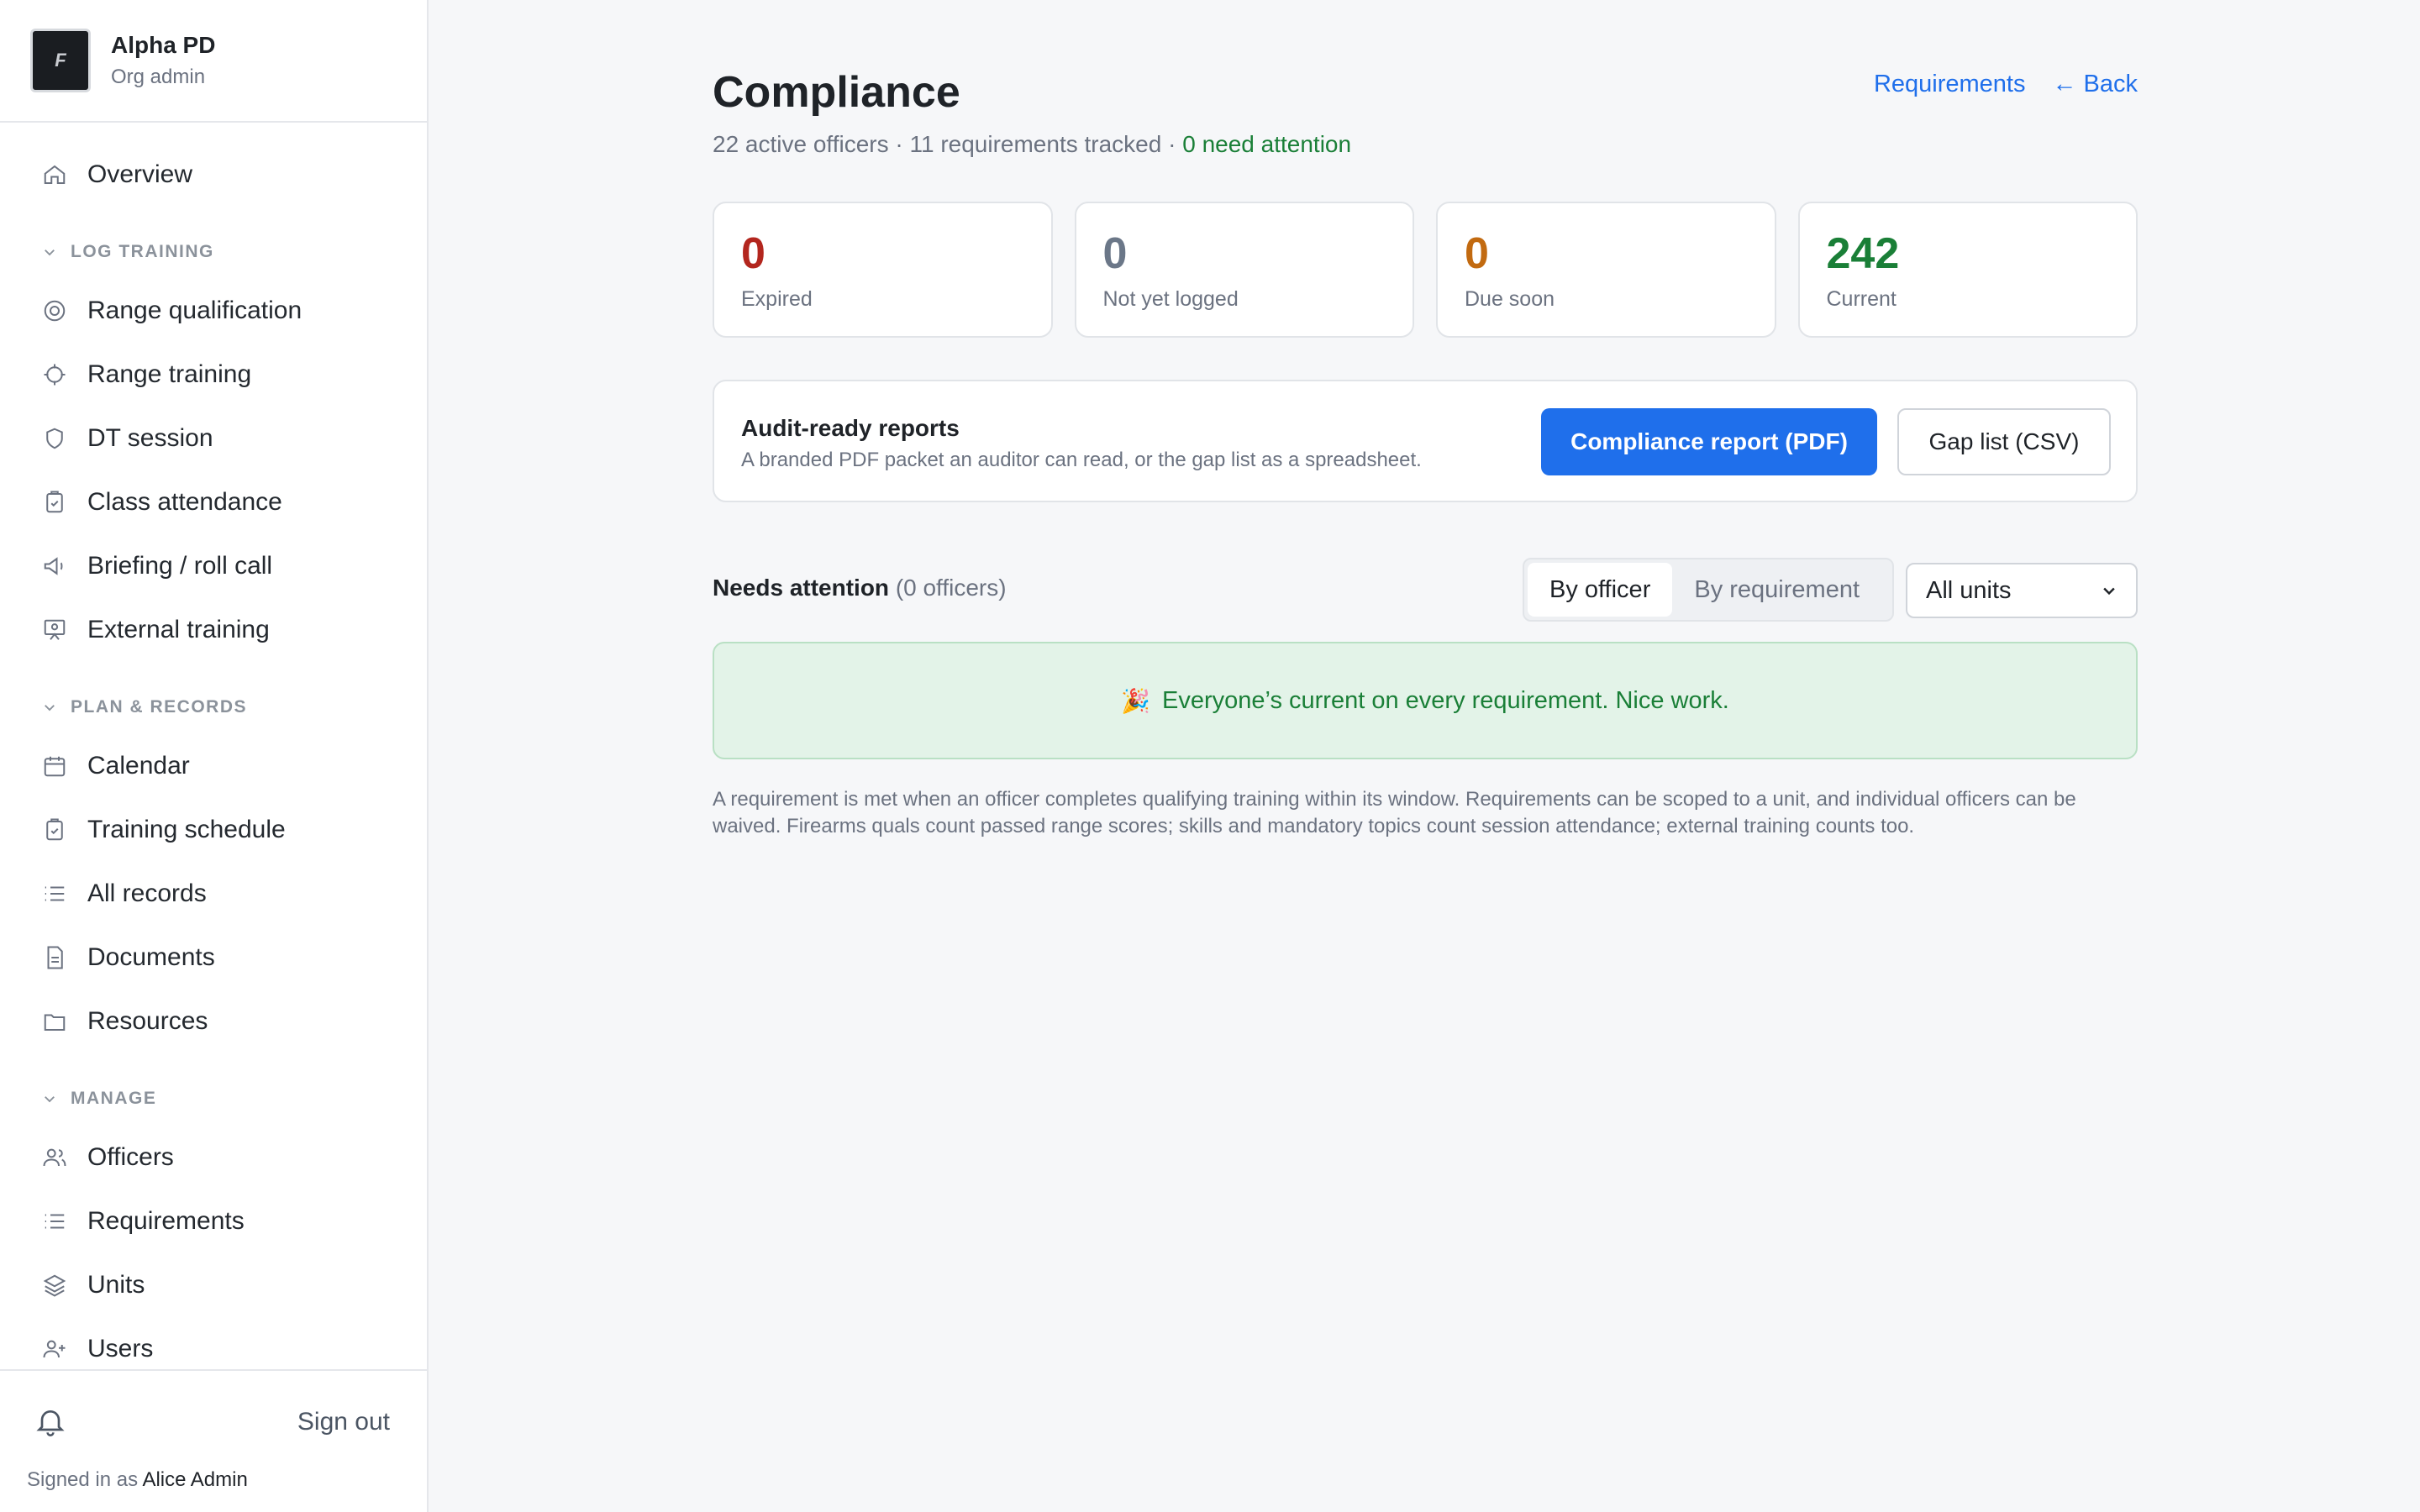  What do you see at coordinates (187, 829) in the screenshot?
I see `sidebar-item-label: Training schedule` at bounding box center [187, 829].